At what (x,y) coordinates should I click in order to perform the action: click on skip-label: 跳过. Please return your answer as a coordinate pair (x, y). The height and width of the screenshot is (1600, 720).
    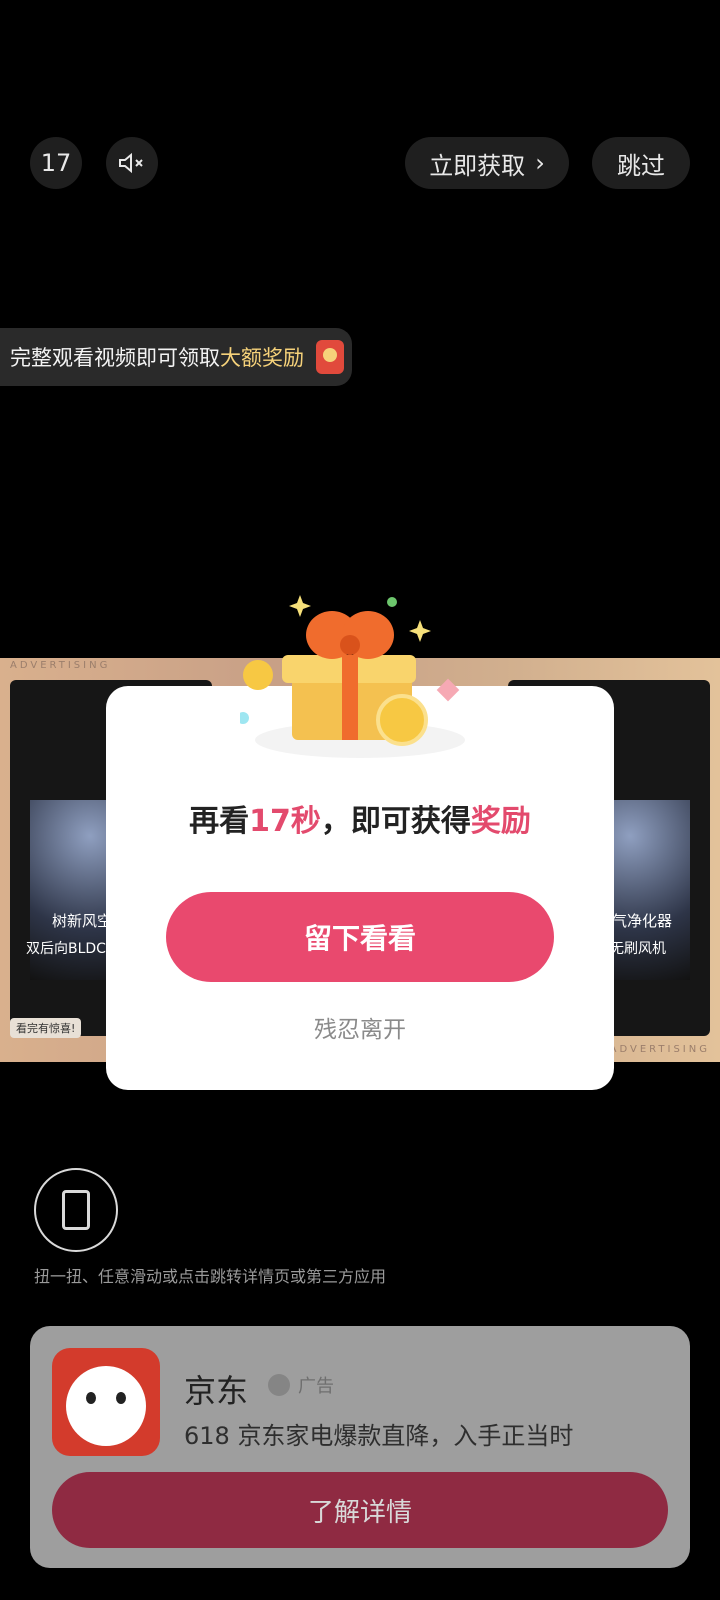
    Looking at the image, I should click on (641, 165).